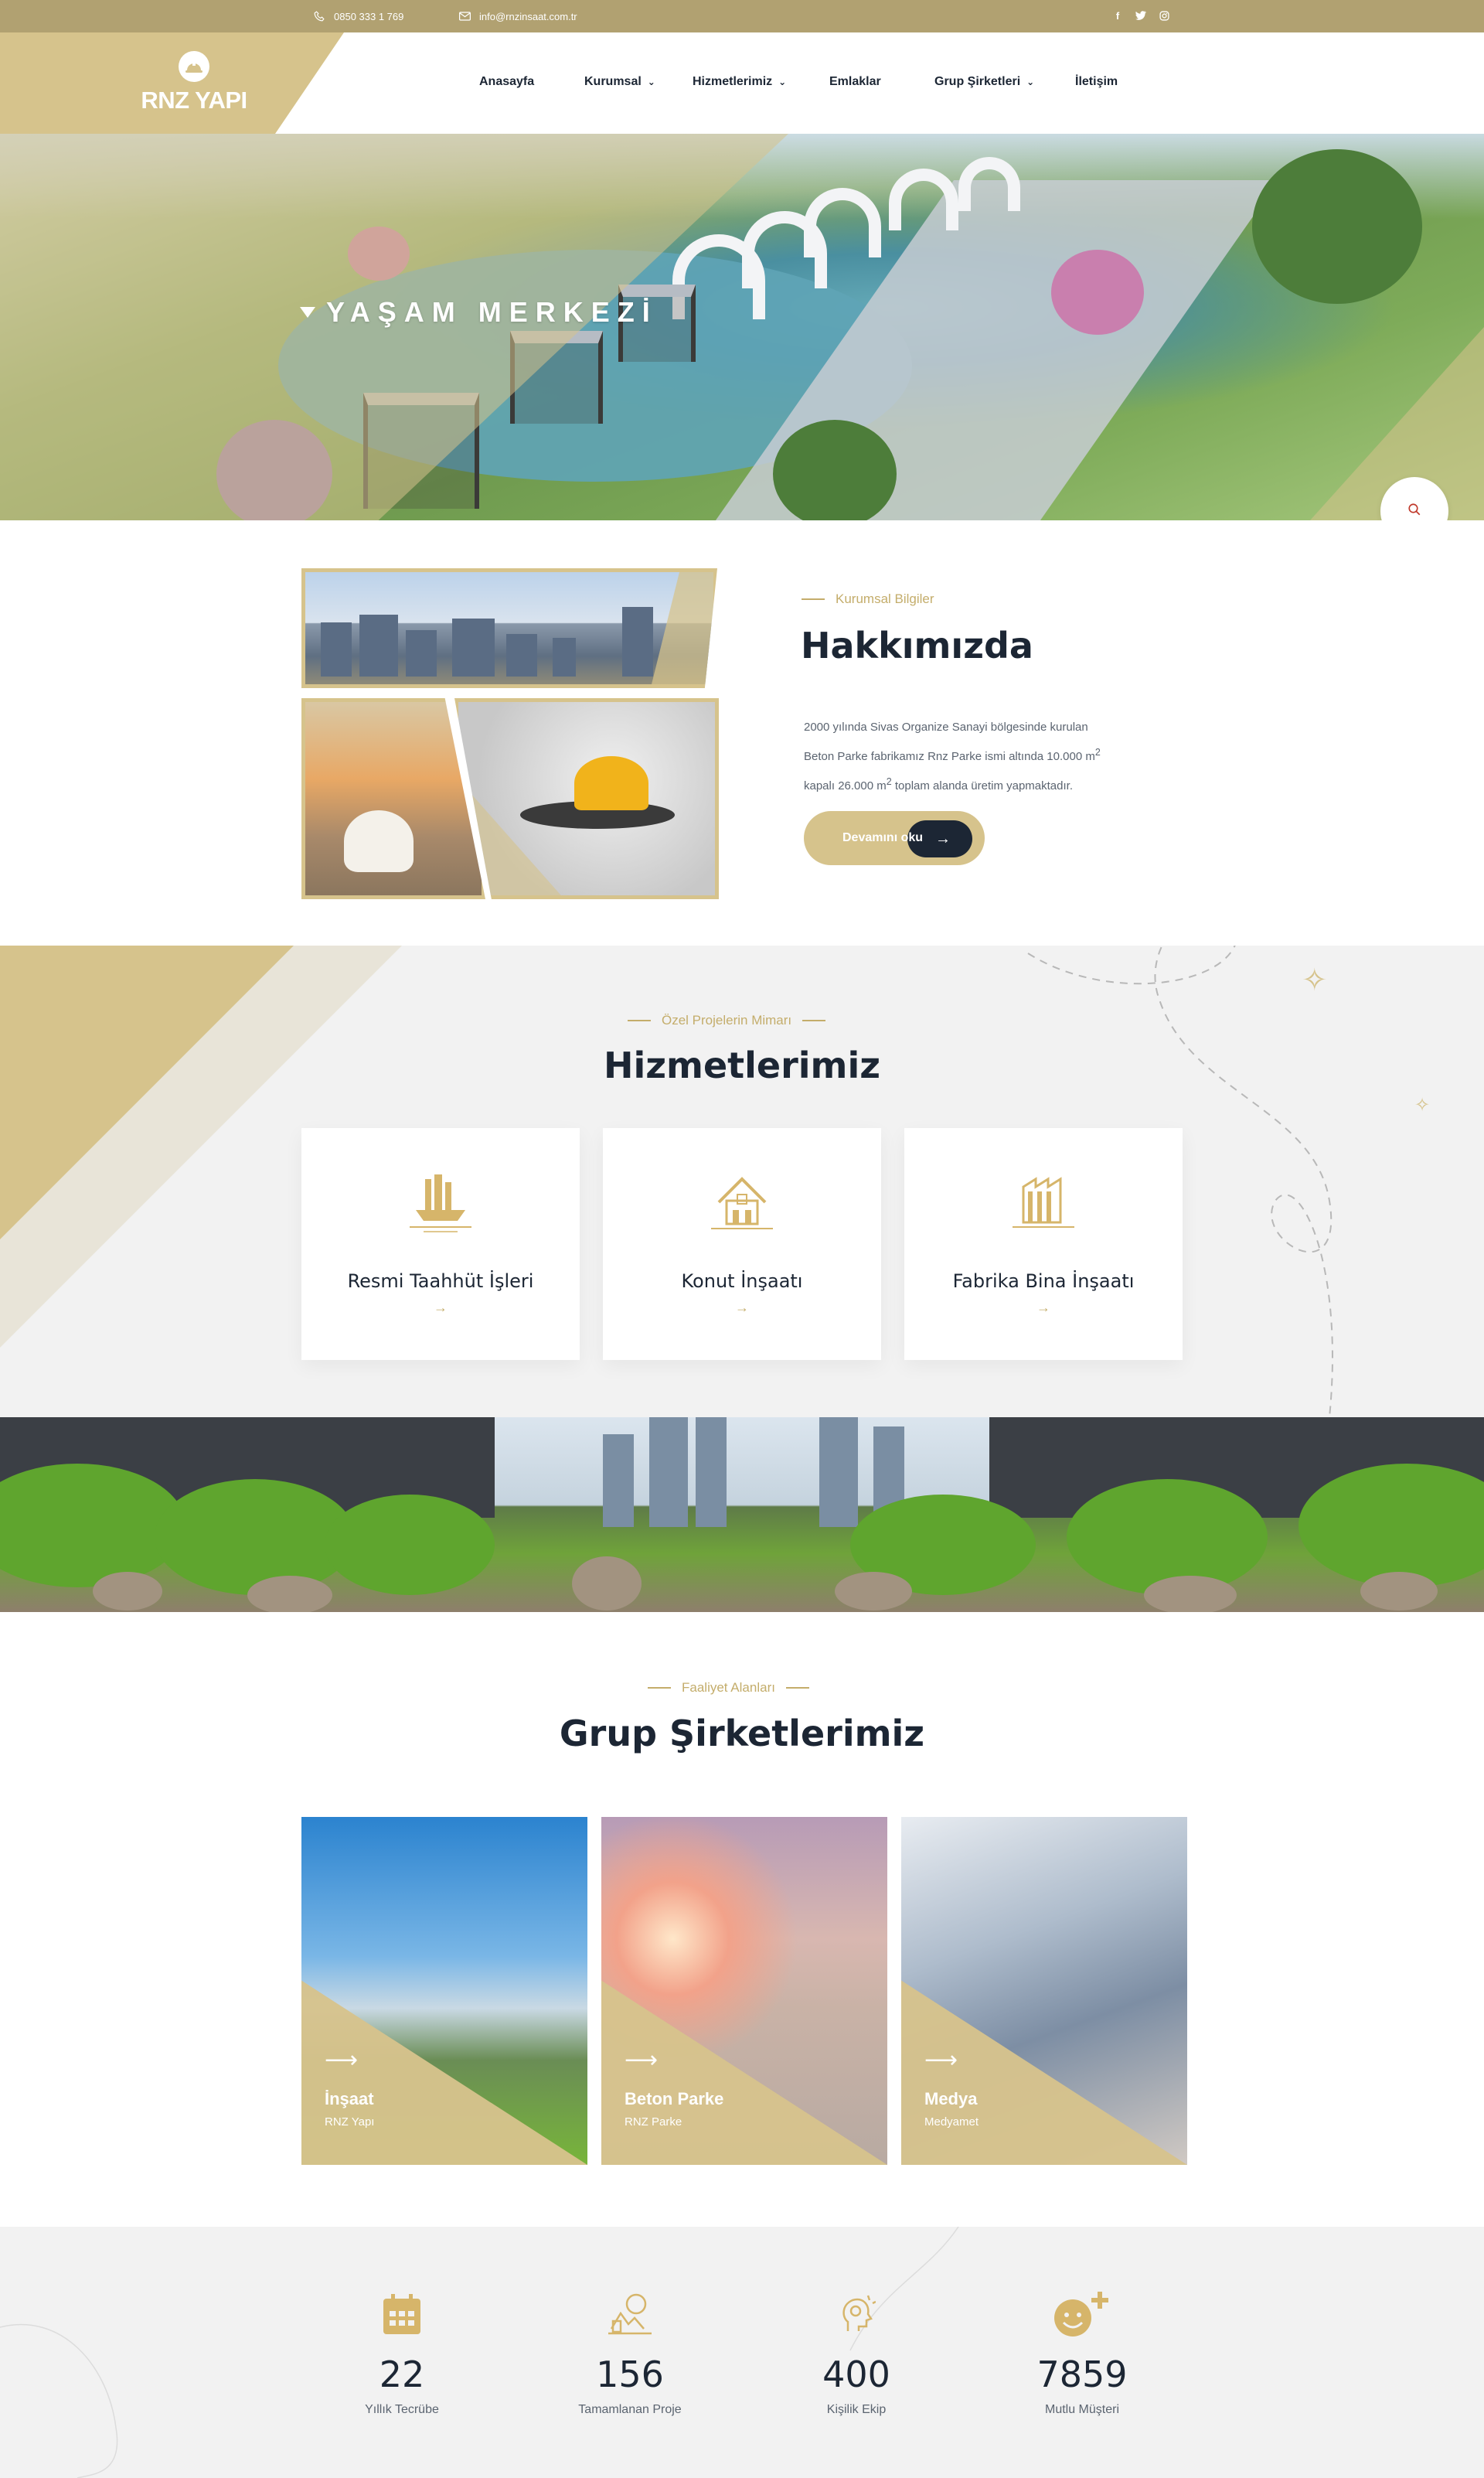  What do you see at coordinates (856, 2409) in the screenshot?
I see `counter-label: Kişilik Ekip` at bounding box center [856, 2409].